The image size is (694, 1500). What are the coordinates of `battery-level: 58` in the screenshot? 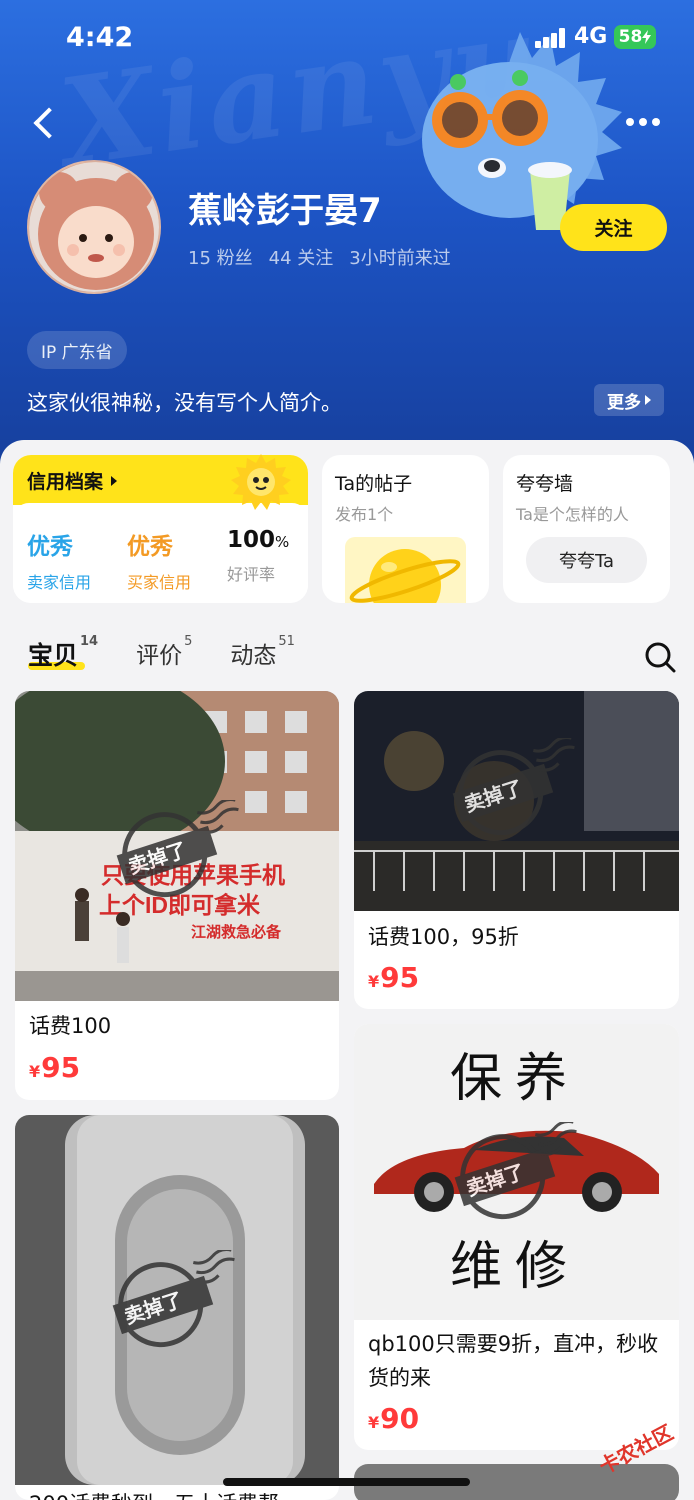 It's located at (630, 37).